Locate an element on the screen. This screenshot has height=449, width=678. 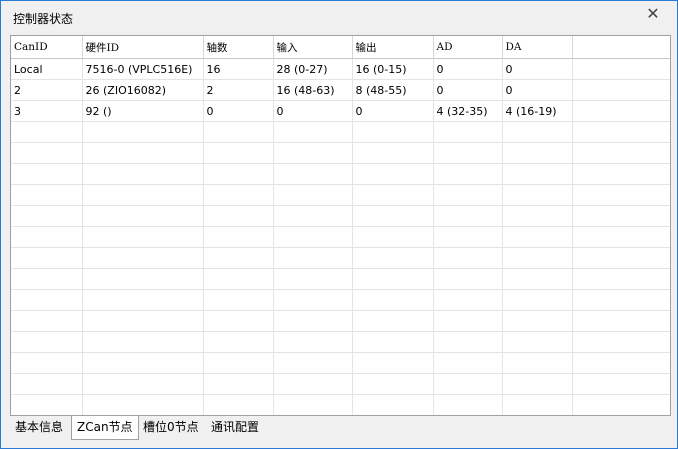
column-header: 硬件ID is located at coordinates (143, 47).